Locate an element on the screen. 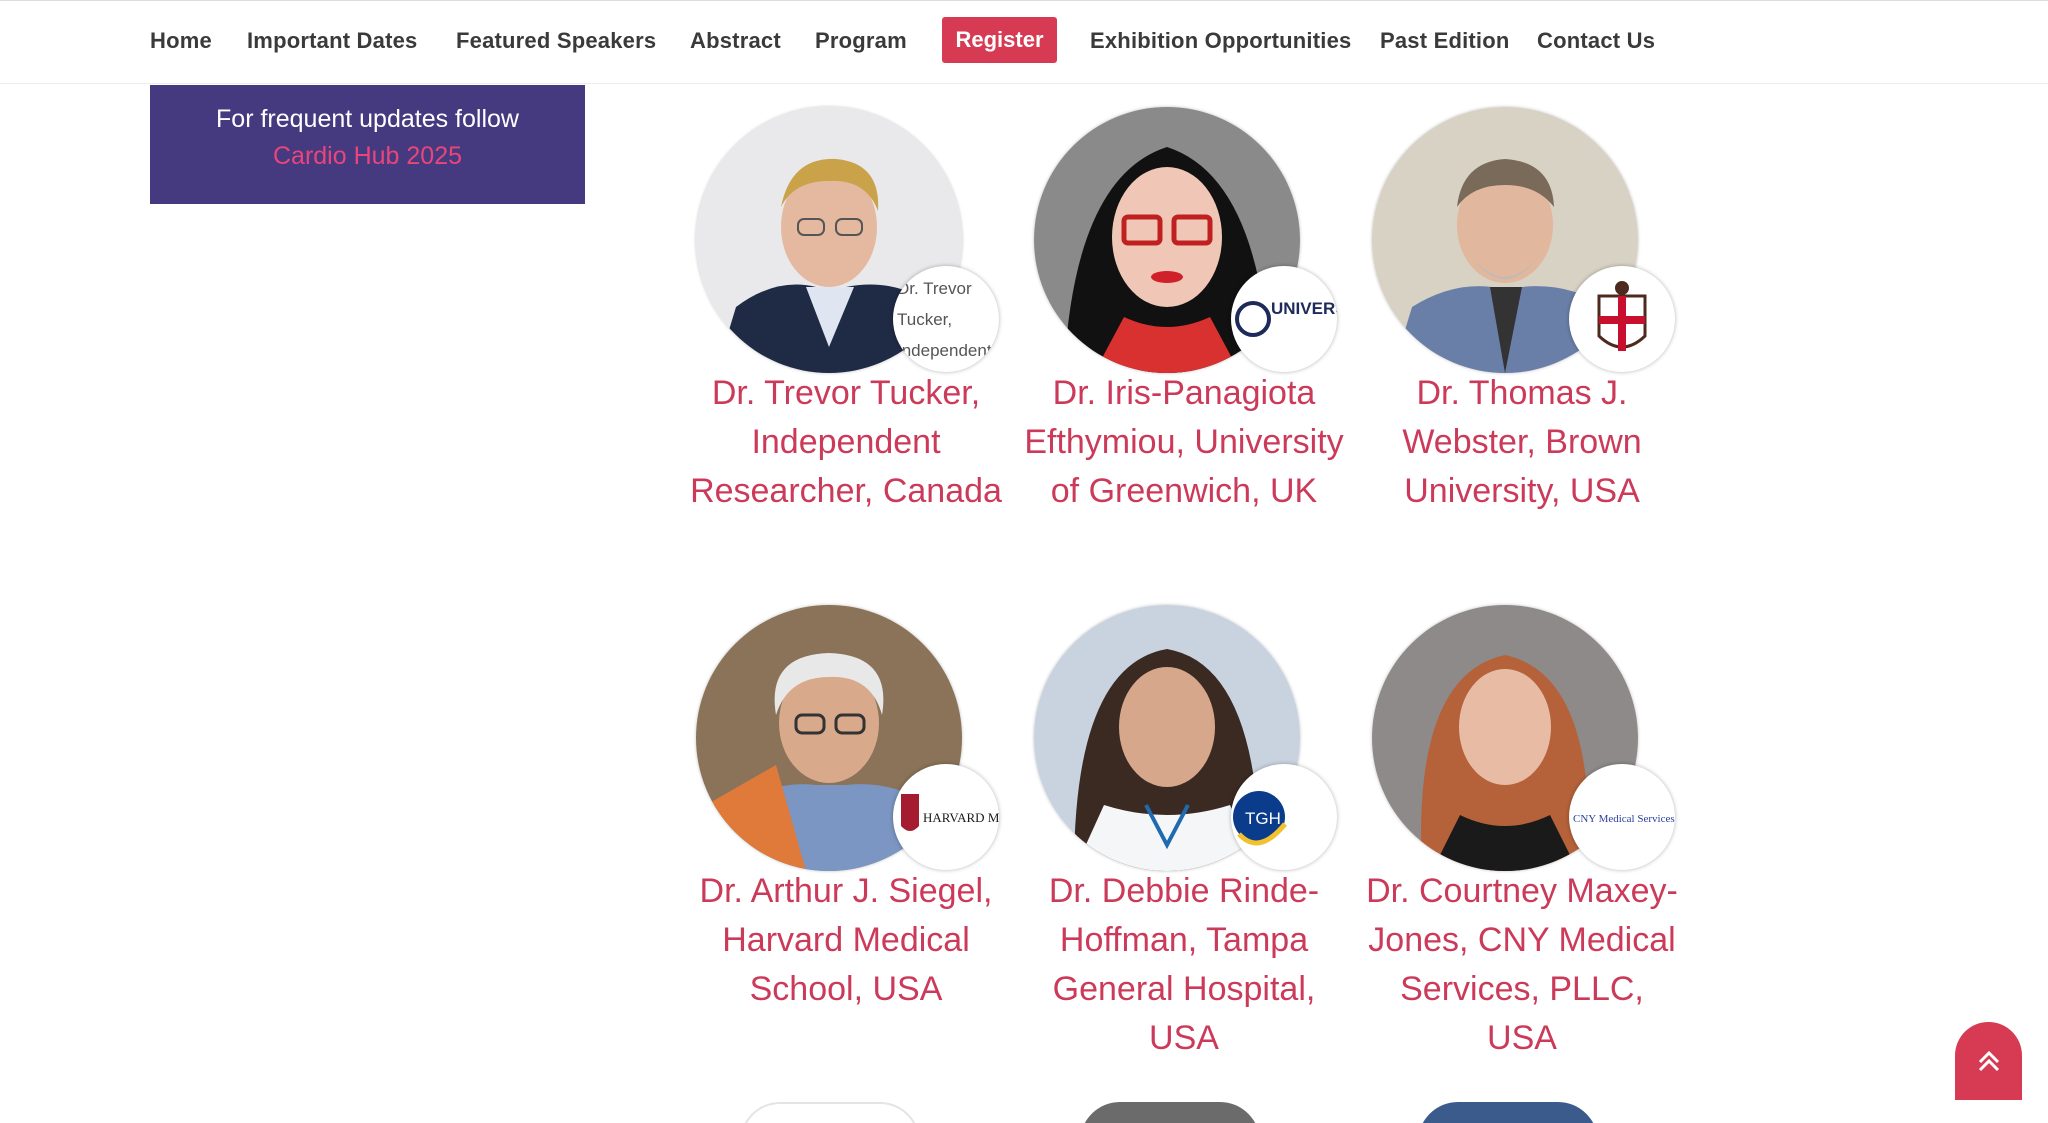 The width and height of the screenshot is (2048, 1123). follow-text: For frequent updates follow is located at coordinates (367, 119).